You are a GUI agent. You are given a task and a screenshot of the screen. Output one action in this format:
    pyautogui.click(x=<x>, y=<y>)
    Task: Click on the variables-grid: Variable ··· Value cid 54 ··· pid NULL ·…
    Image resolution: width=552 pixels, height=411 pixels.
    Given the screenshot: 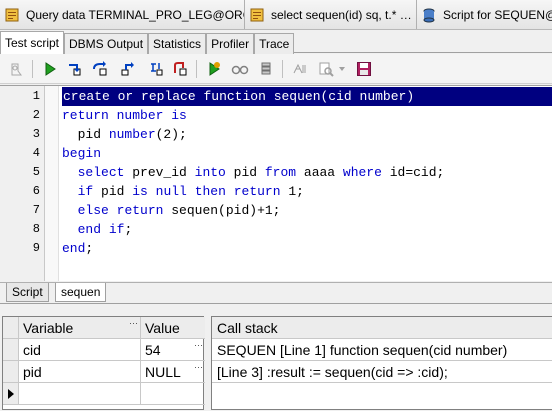 What is the action you would take?
    pyautogui.click(x=103, y=363)
    